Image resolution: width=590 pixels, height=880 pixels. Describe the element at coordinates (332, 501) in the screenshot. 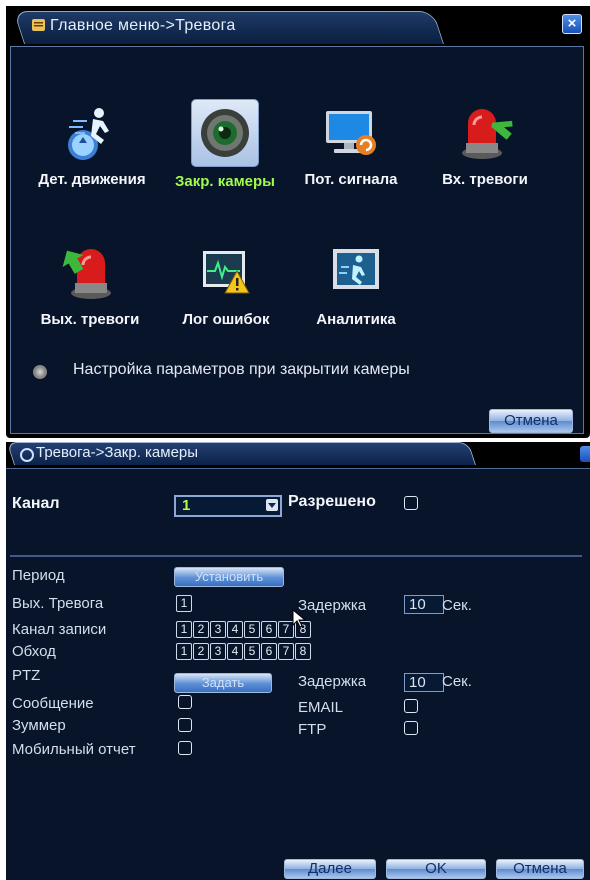

I see `enabled-label: Разрешено` at that location.